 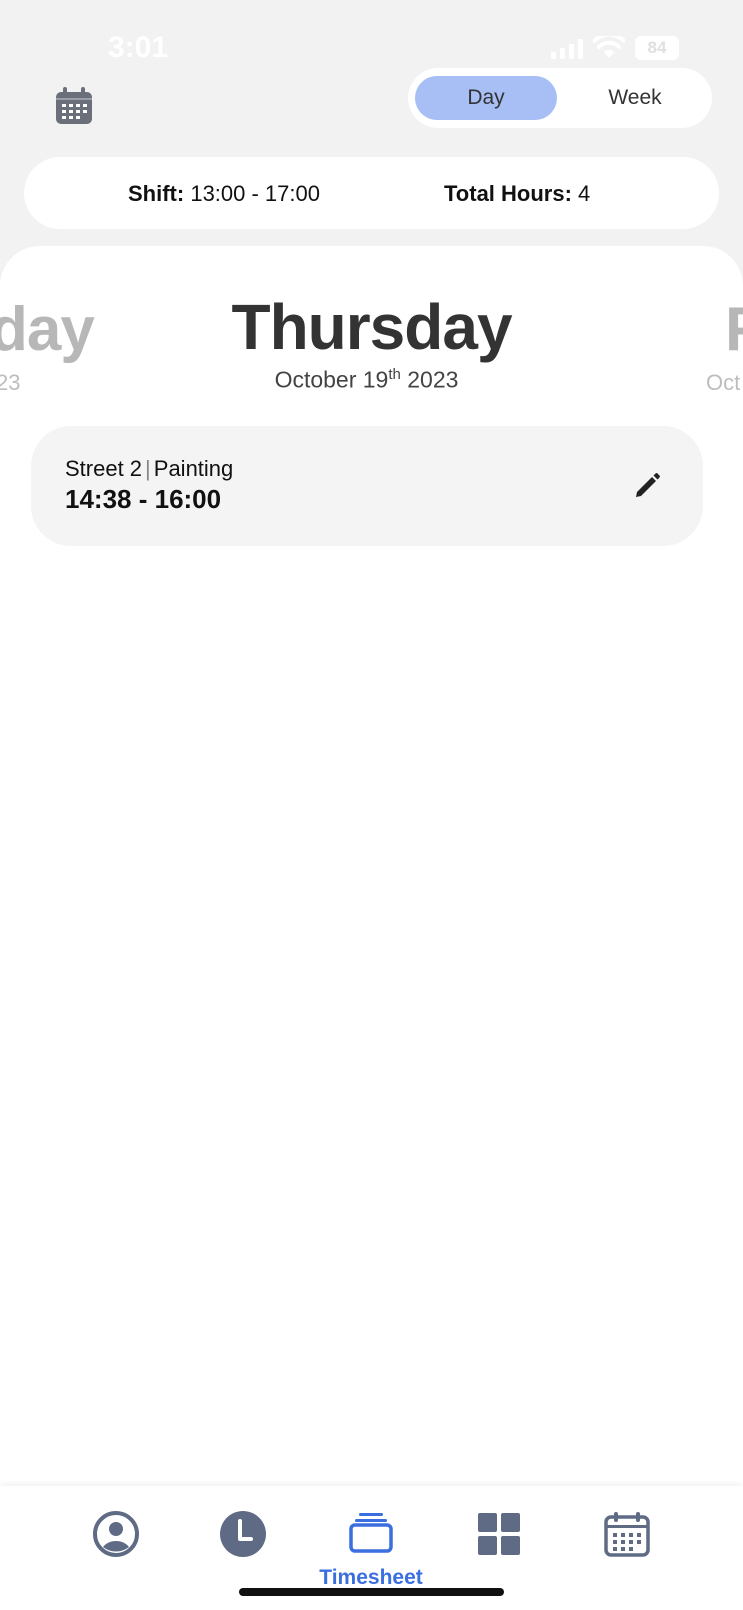 I want to click on signal-icon, so click(x=567, y=48).